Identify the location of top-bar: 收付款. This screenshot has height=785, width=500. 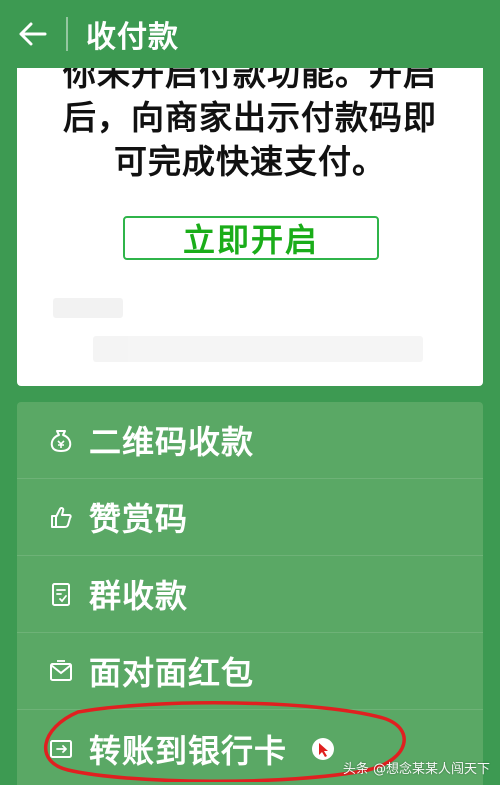
(250, 34).